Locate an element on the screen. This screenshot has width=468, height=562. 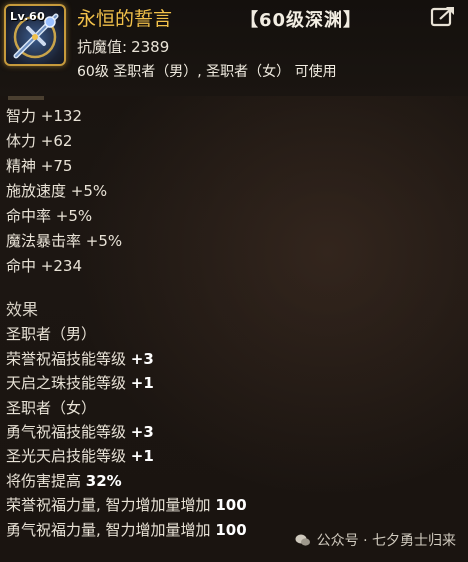
stat-value: +234 is located at coordinates (61, 266).